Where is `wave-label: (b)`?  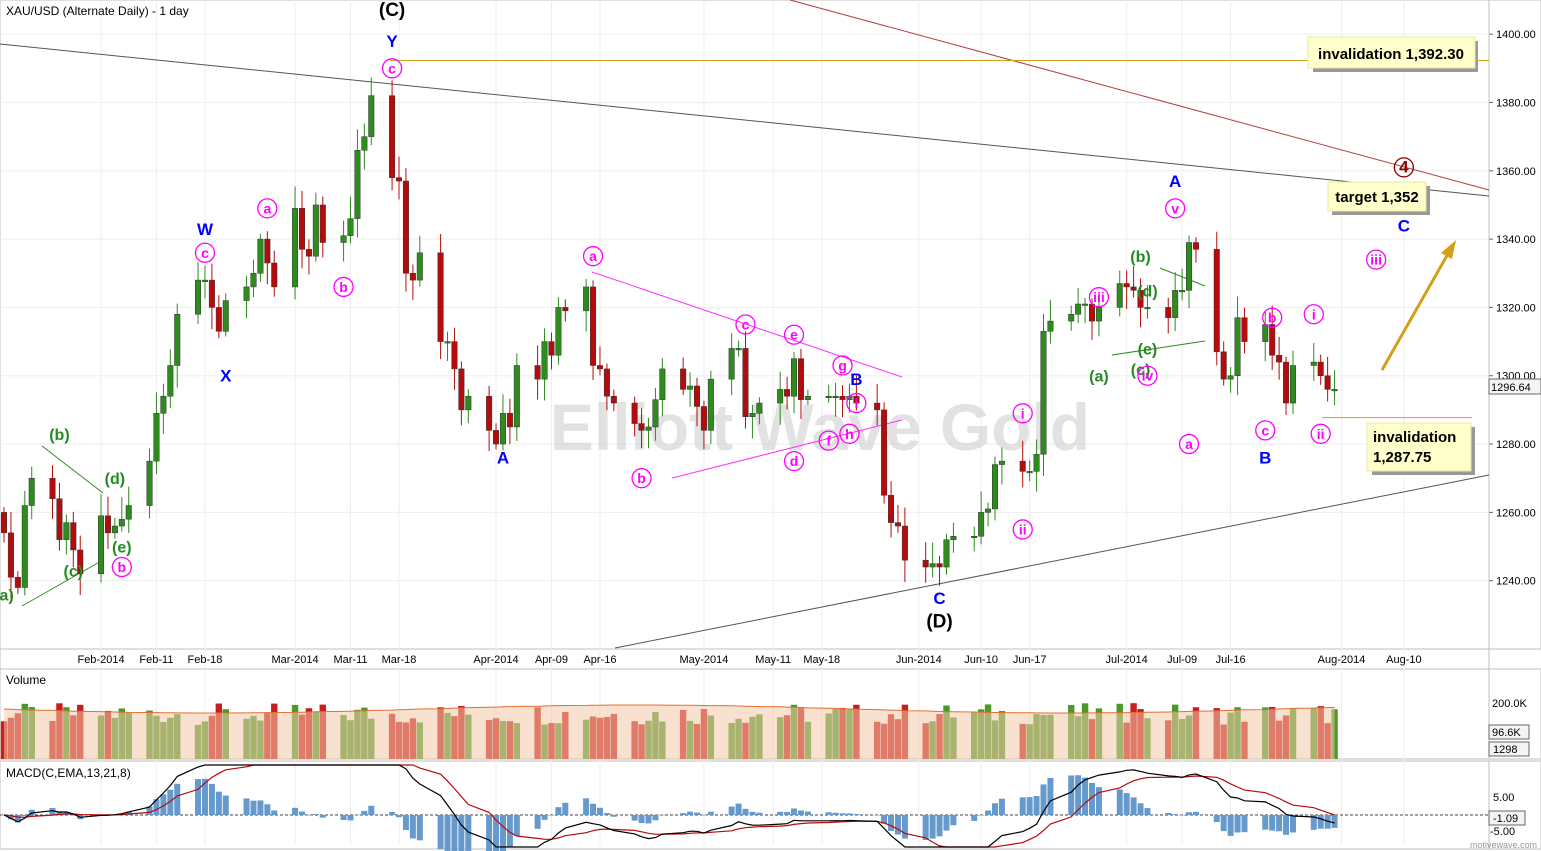
wave-label: (b) is located at coordinates (1140, 257).